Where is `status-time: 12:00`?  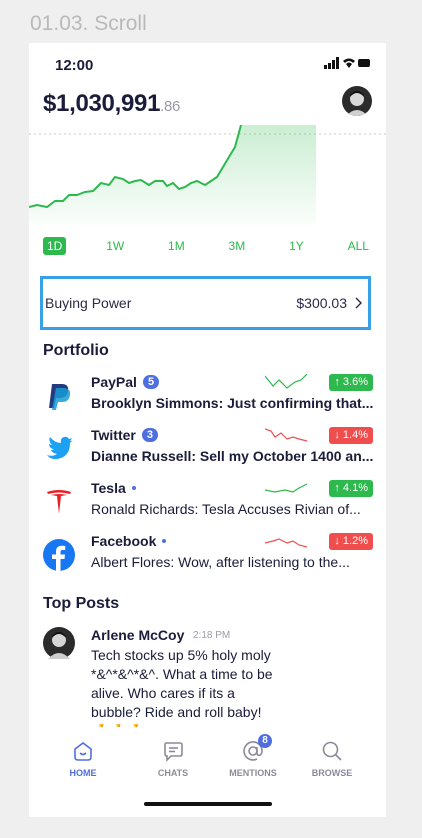 status-time: 12:00 is located at coordinates (74, 65).